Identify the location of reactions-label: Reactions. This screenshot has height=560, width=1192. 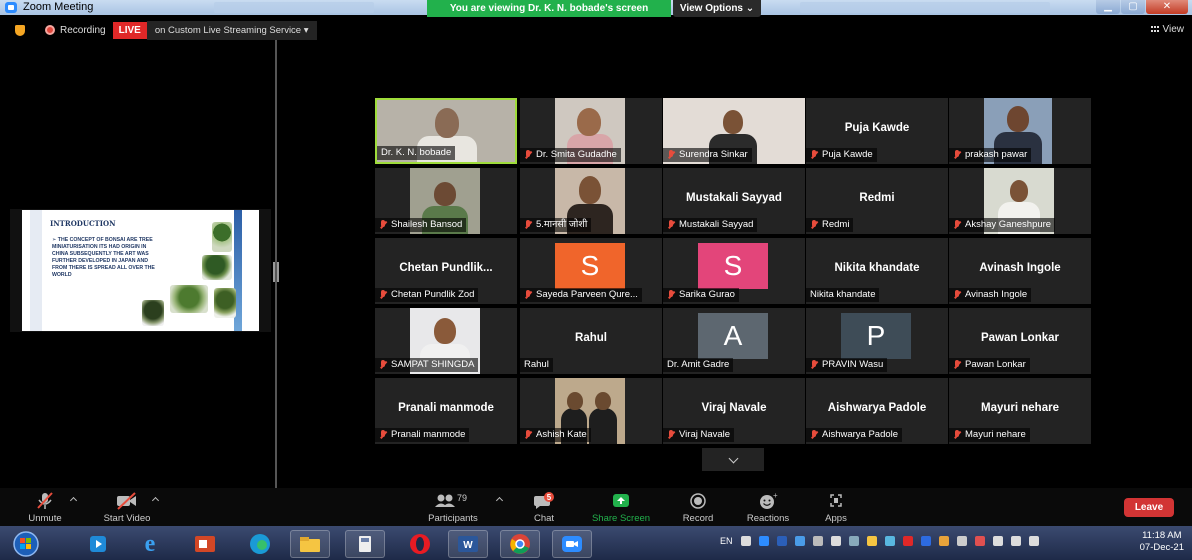
(768, 518).